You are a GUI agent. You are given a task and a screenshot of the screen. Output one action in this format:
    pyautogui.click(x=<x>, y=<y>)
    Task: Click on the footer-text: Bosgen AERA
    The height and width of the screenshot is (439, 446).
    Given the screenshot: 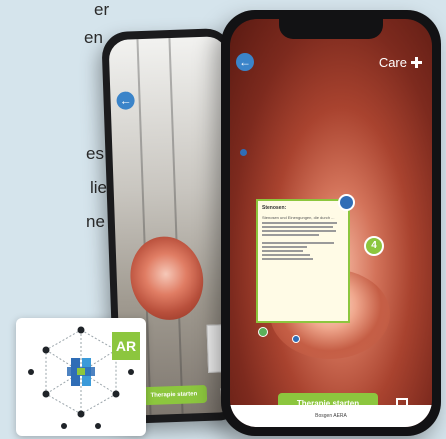 What is the action you would take?
    pyautogui.click(x=331, y=416)
    